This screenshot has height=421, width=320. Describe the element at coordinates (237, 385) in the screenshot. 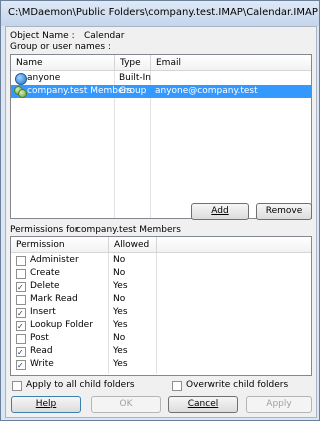

I see `overwrite-child-folders-label: Overwrite child folders` at that location.